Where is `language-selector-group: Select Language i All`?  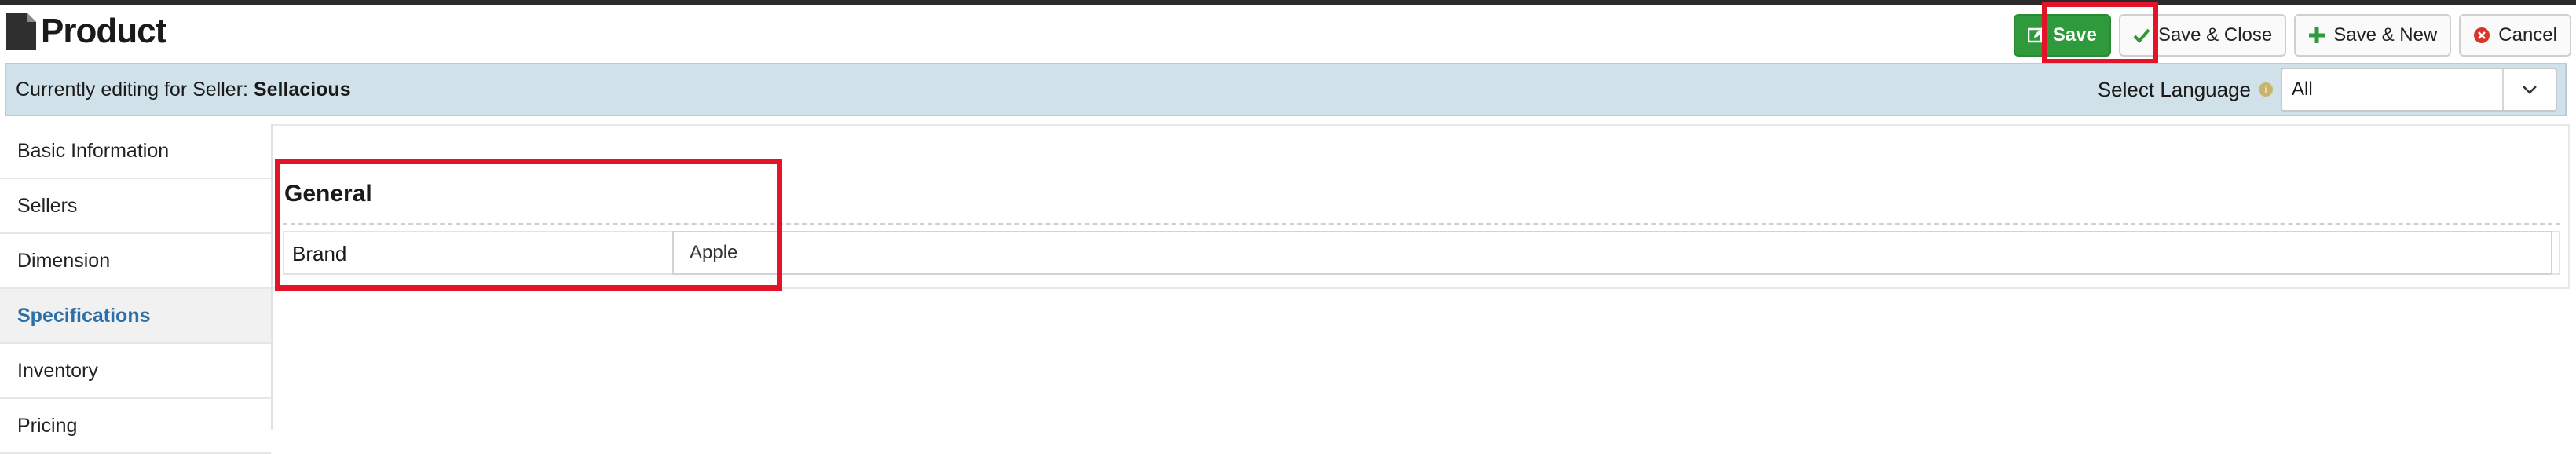 language-selector-group: Select Language i All is located at coordinates (2328, 90).